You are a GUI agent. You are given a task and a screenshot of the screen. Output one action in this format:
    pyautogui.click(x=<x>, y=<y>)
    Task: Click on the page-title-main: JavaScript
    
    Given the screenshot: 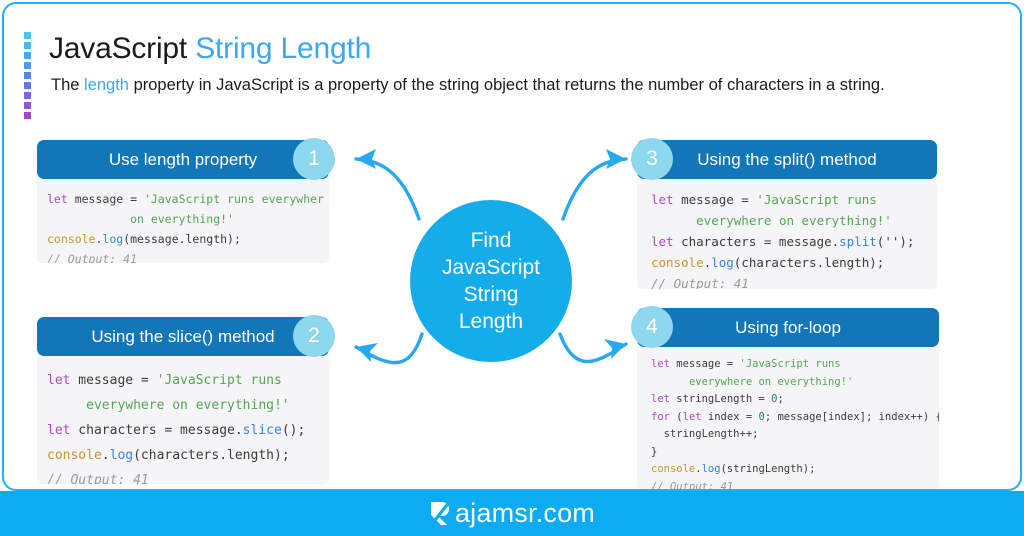 What is the action you would take?
    pyautogui.click(x=118, y=48)
    